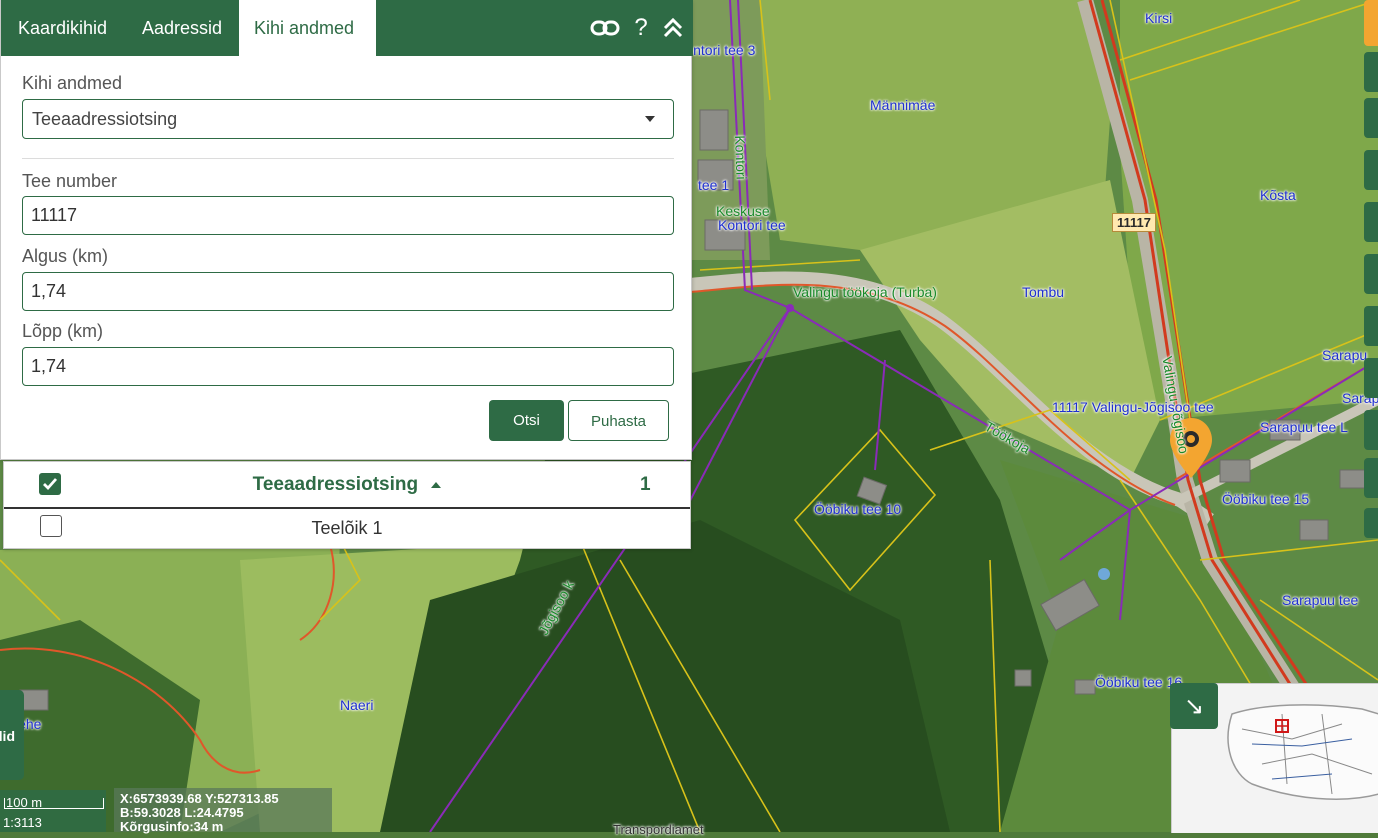 This screenshot has width=1378, height=838. What do you see at coordinates (62, 28) in the screenshot?
I see `tab-map-layers: Kaardikihid` at bounding box center [62, 28].